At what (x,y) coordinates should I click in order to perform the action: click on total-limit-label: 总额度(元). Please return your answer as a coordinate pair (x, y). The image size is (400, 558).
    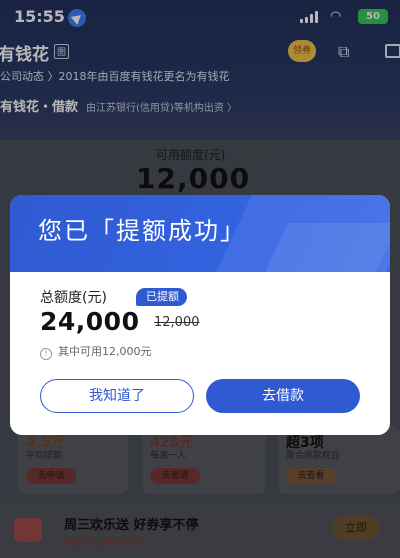
    Looking at the image, I should click on (73, 298).